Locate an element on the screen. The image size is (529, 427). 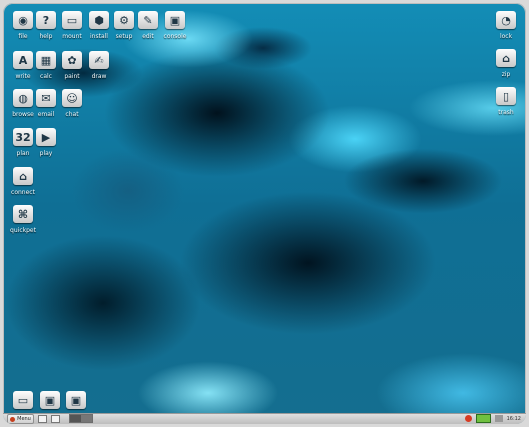
desktop-label: lock is located at coordinates (506, 36).